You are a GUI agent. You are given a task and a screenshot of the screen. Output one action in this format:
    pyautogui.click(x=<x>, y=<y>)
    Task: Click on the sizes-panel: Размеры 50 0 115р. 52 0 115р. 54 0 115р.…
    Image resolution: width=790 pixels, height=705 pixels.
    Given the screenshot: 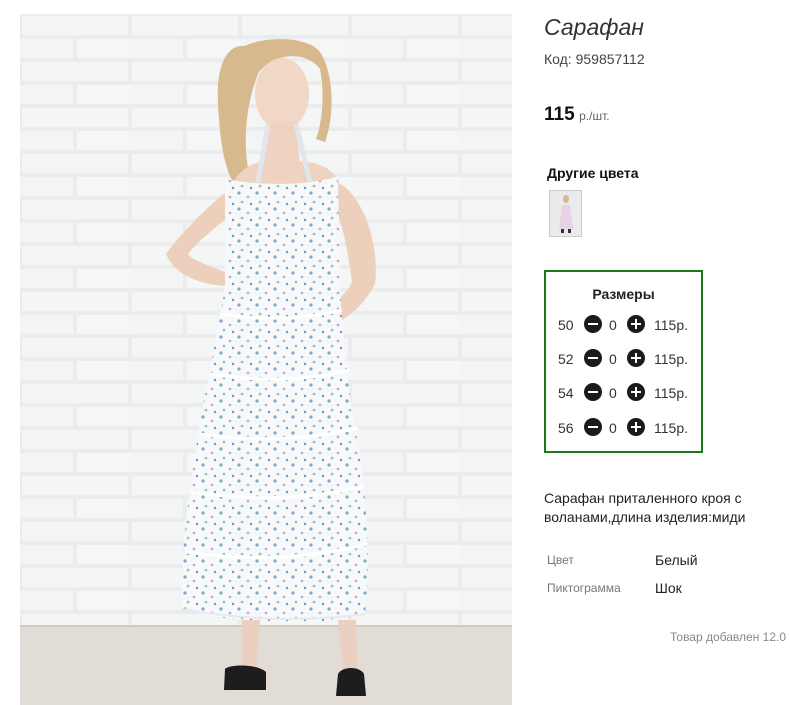 What is the action you would take?
    pyautogui.click(x=623, y=361)
    